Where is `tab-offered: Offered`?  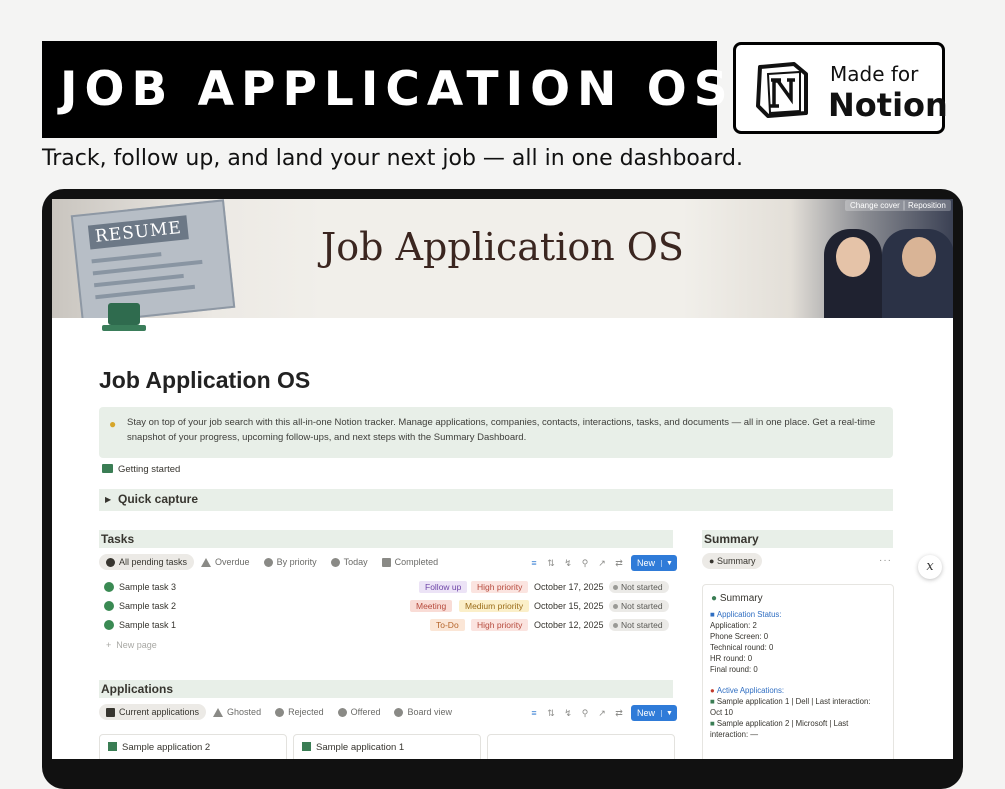 tab-offered: Offered is located at coordinates (359, 712).